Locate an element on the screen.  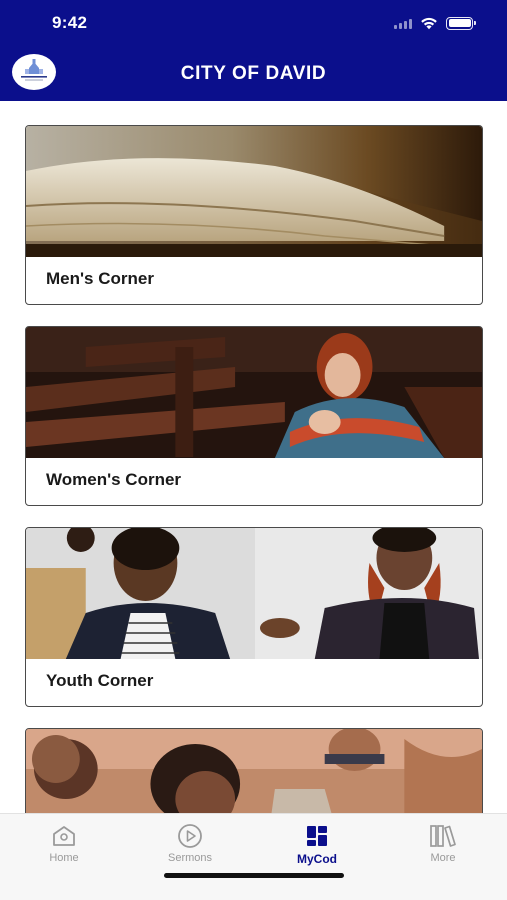
tab-home: Home is located at coordinates (64, 843).